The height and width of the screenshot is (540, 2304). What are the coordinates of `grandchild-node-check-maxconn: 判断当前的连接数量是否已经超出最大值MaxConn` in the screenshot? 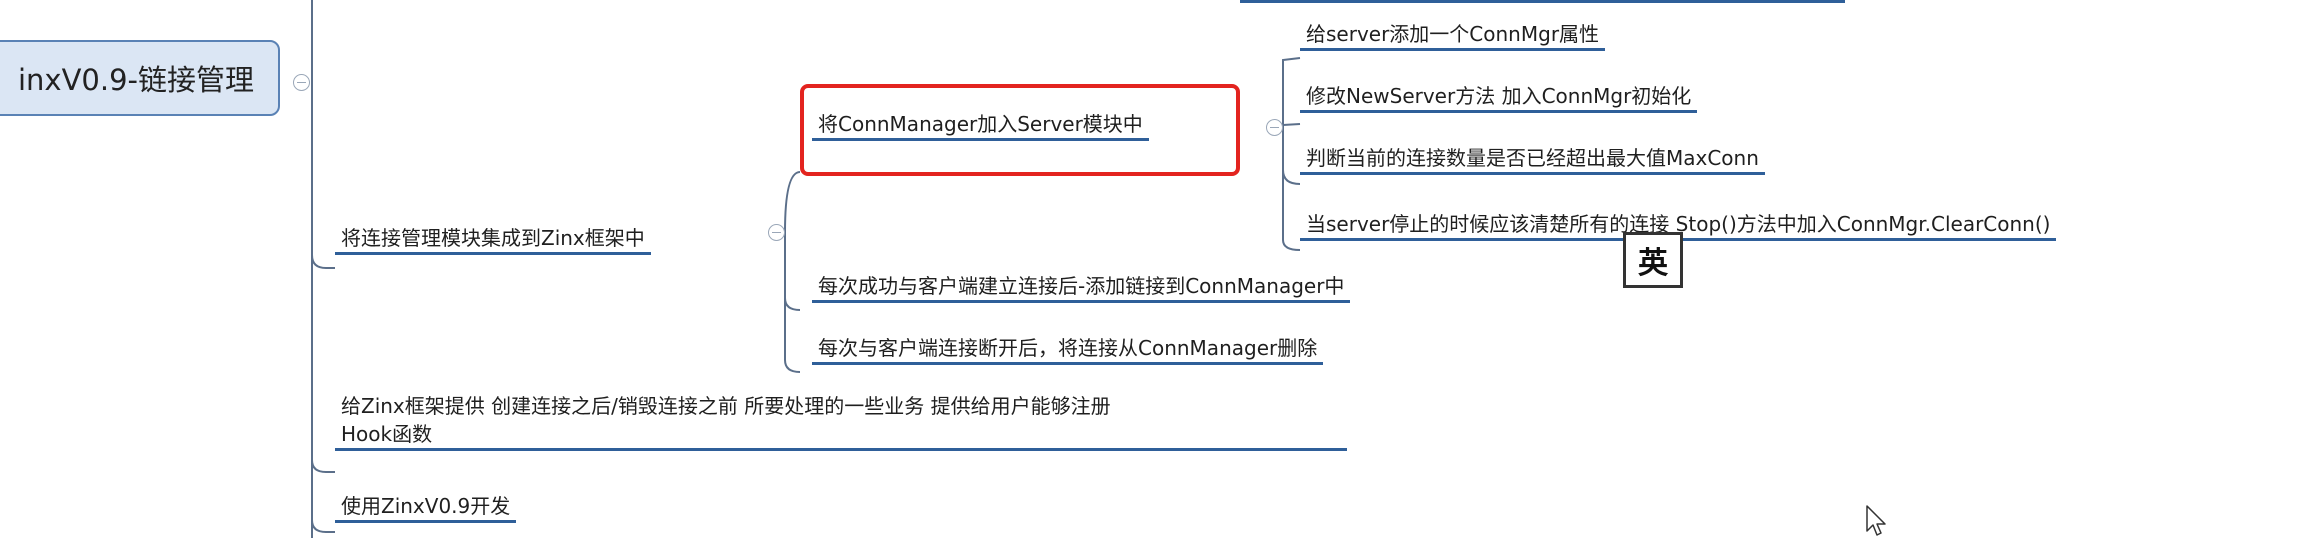 It's located at (1532, 159).